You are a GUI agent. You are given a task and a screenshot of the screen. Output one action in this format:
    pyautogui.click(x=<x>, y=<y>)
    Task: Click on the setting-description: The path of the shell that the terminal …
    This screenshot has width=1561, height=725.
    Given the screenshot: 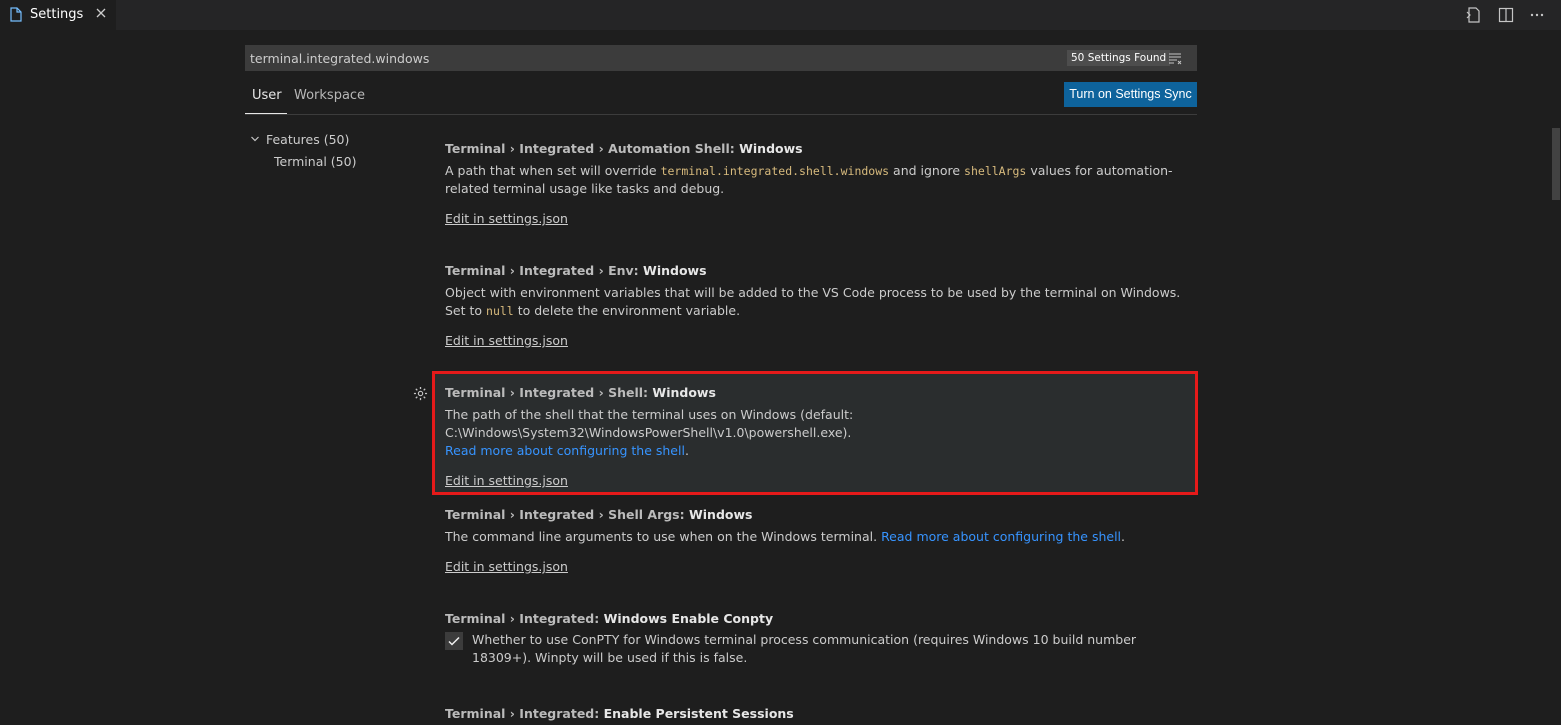 What is the action you would take?
    pyautogui.click(x=655, y=433)
    